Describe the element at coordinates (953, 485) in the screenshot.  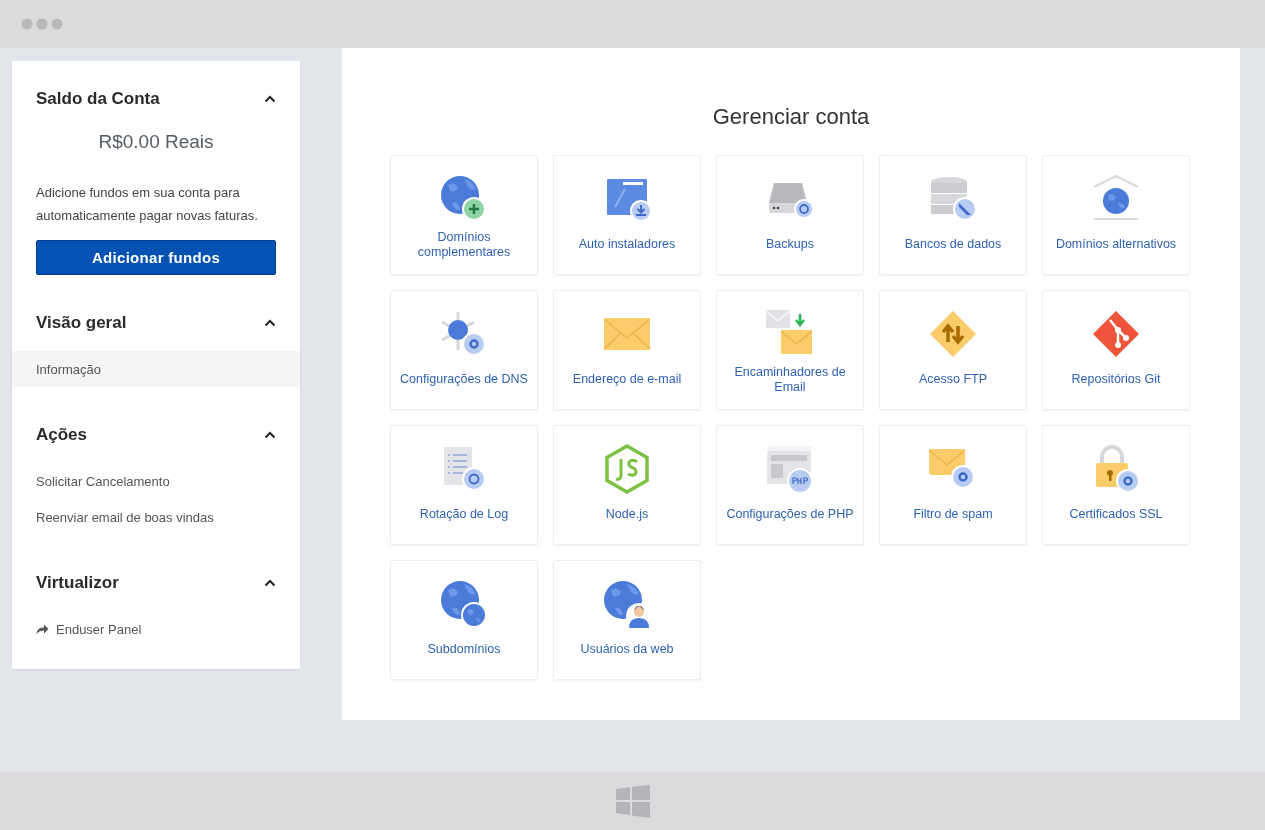
I see `feature-tile: Filtro de spam` at that location.